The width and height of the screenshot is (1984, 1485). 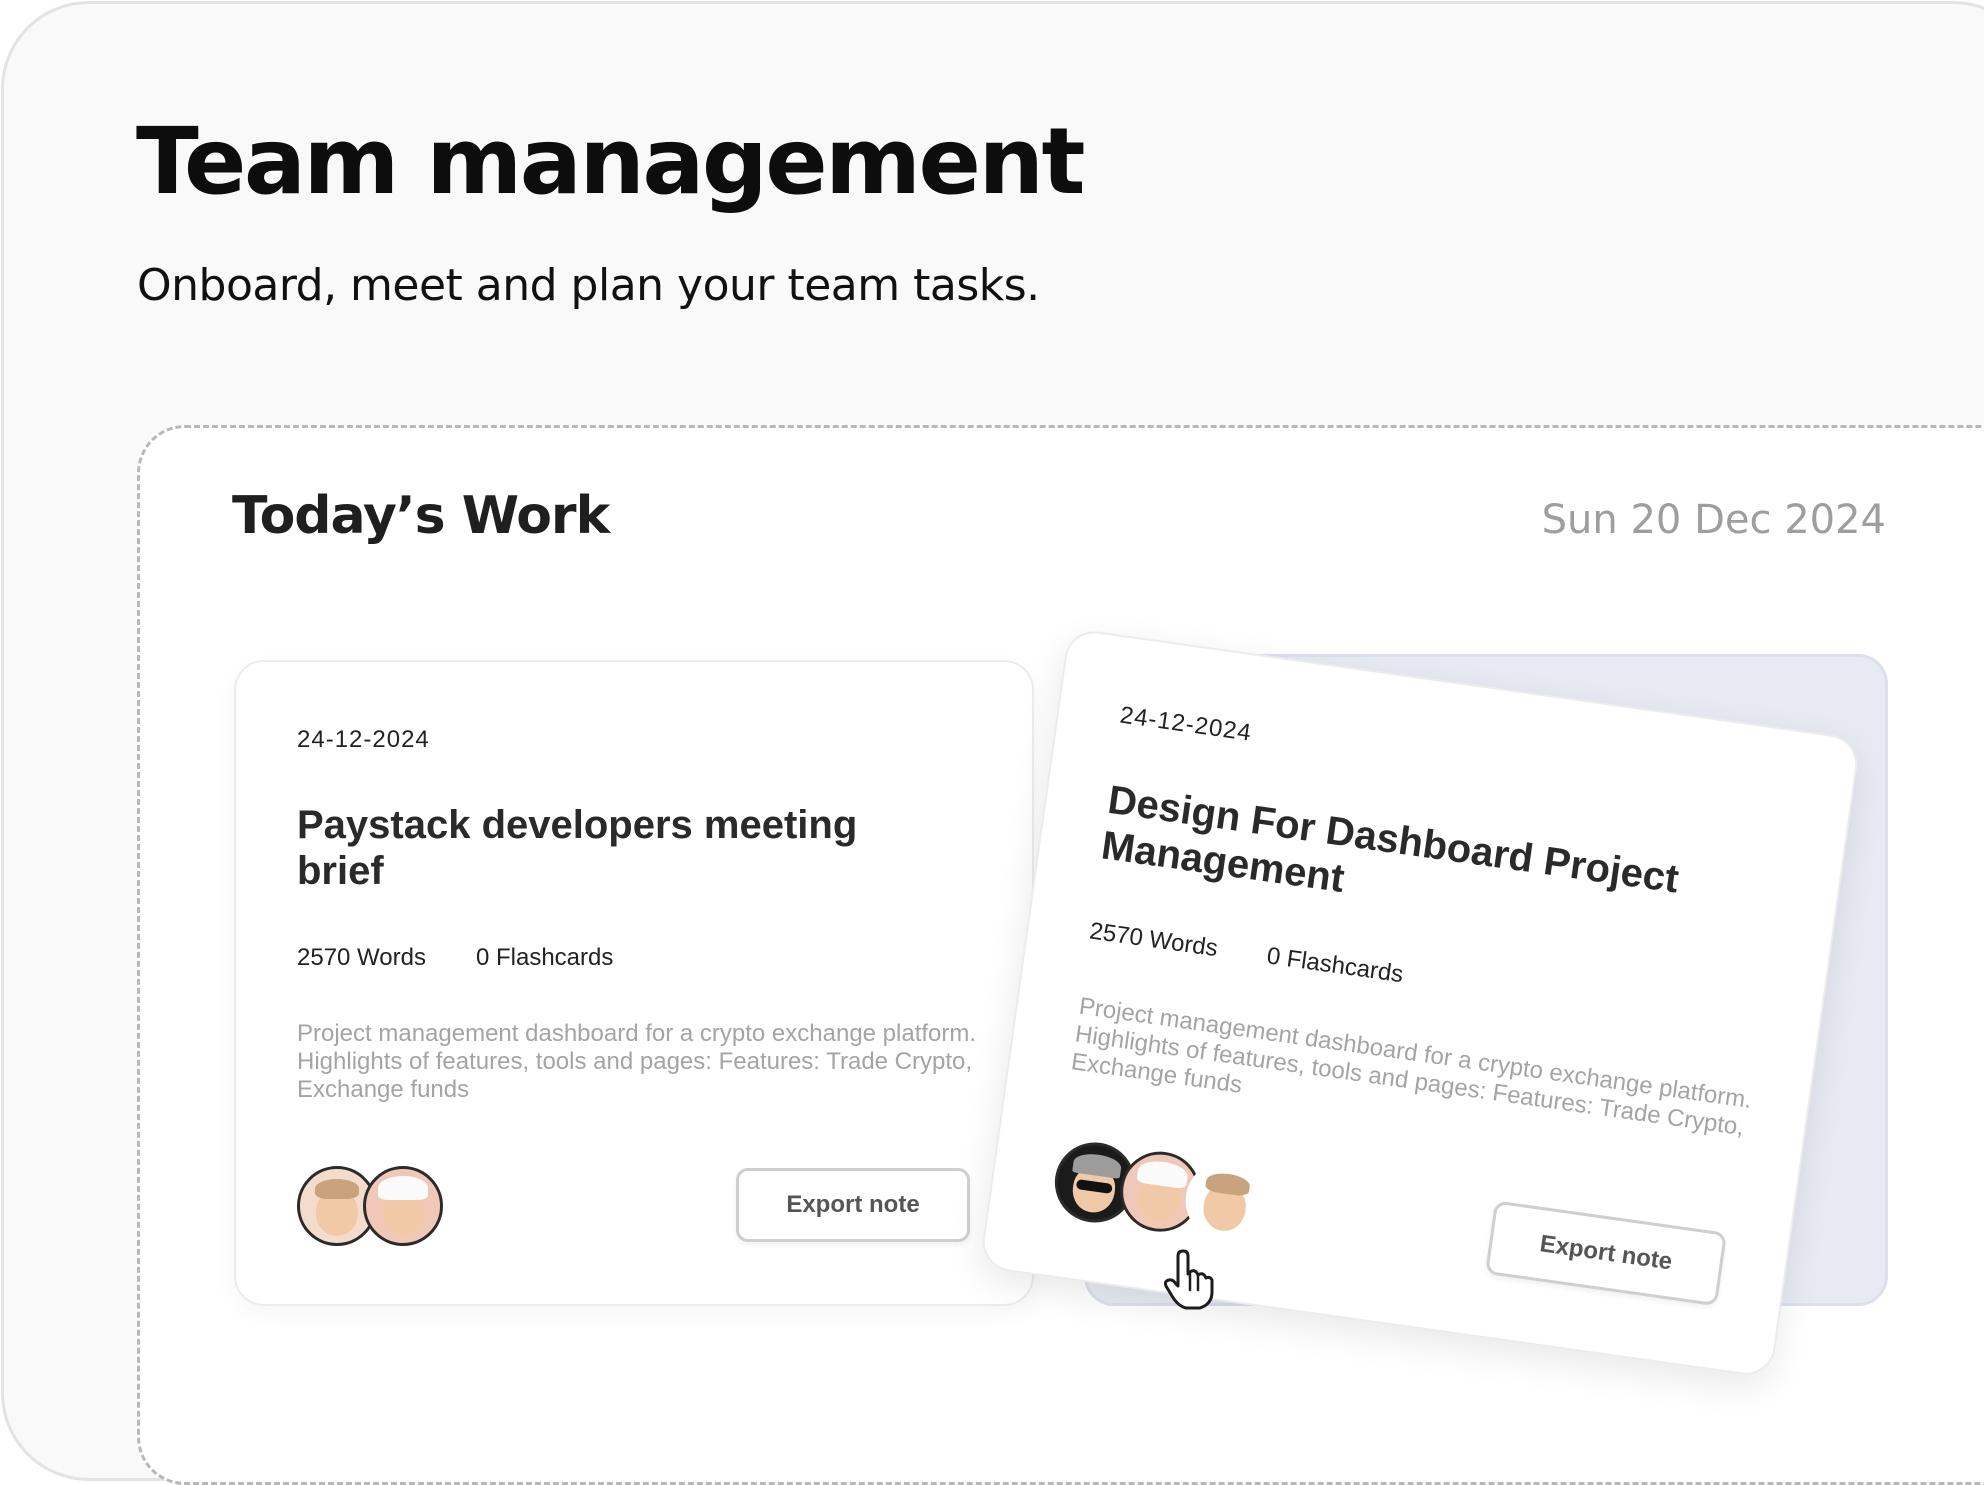 I want to click on hat-shape, so click(x=403, y=1188).